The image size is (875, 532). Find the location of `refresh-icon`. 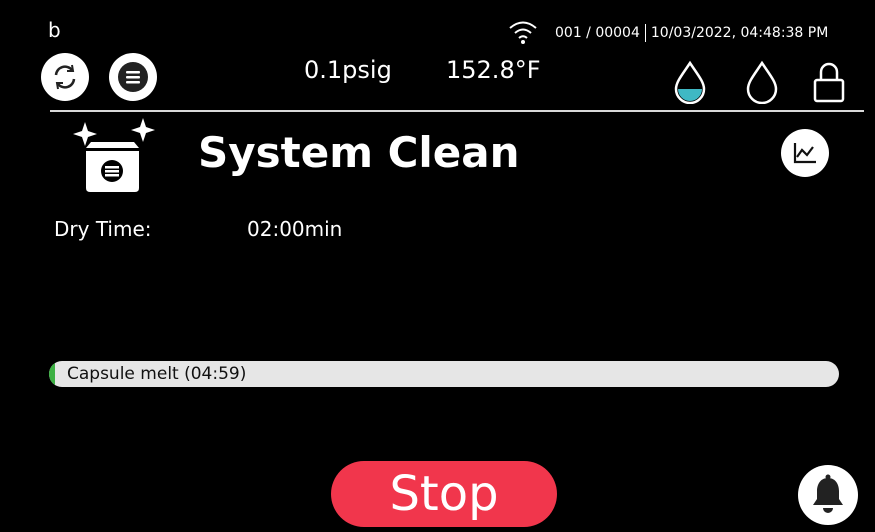

refresh-icon is located at coordinates (65, 77).